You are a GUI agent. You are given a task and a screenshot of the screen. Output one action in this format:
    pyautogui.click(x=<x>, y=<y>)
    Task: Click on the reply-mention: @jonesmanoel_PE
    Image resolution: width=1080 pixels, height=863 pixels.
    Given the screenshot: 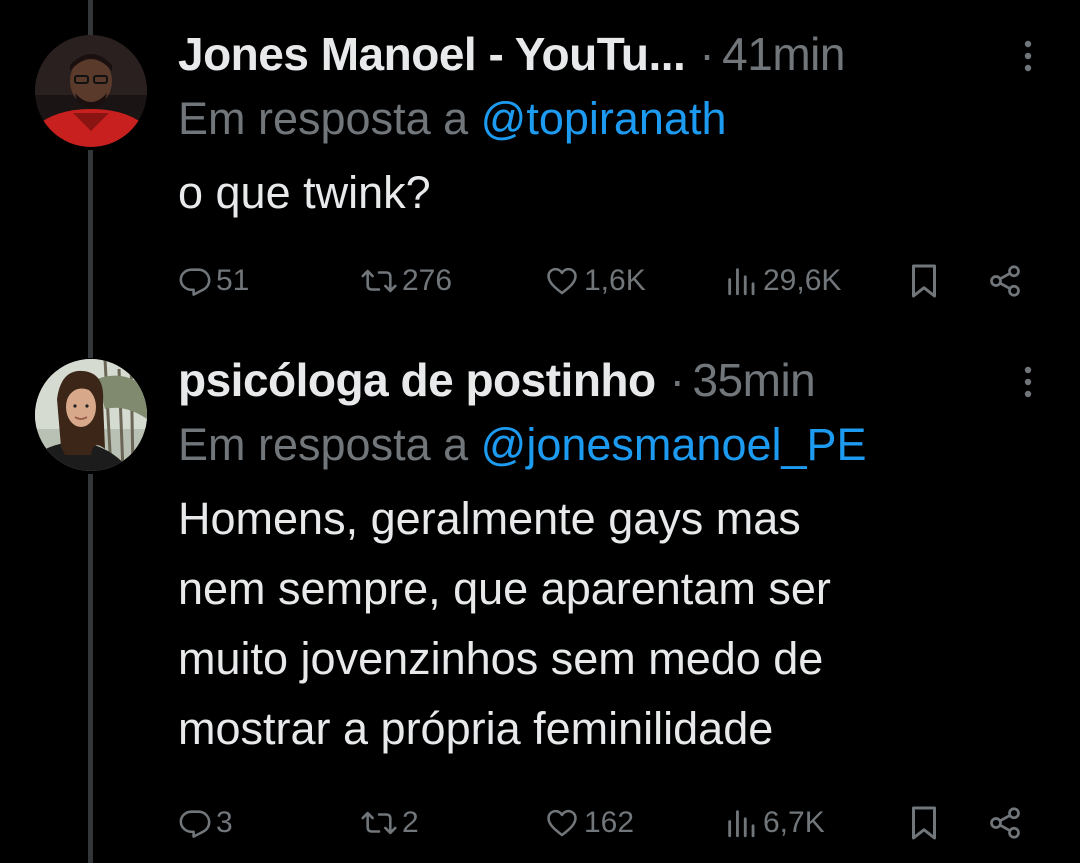 What is the action you would take?
    pyautogui.click(x=674, y=444)
    